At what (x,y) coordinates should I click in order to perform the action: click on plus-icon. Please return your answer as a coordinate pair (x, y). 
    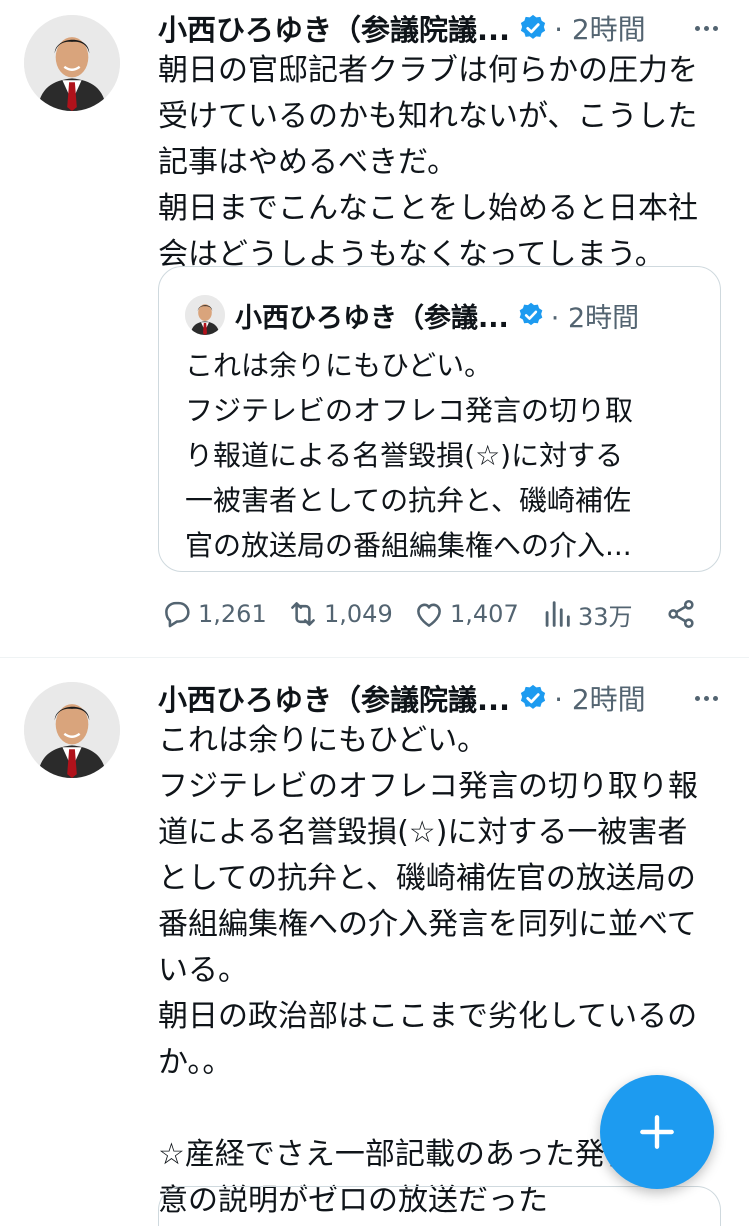
    Looking at the image, I should click on (657, 1132).